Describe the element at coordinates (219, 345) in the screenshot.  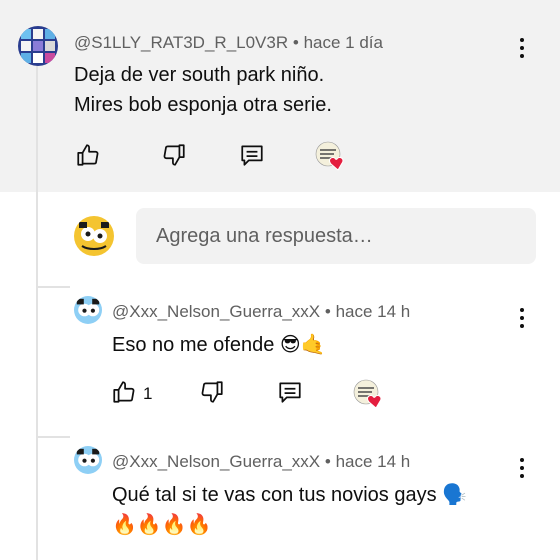
I see `comment-text-line: Eso no me ofende 😎🤙` at that location.